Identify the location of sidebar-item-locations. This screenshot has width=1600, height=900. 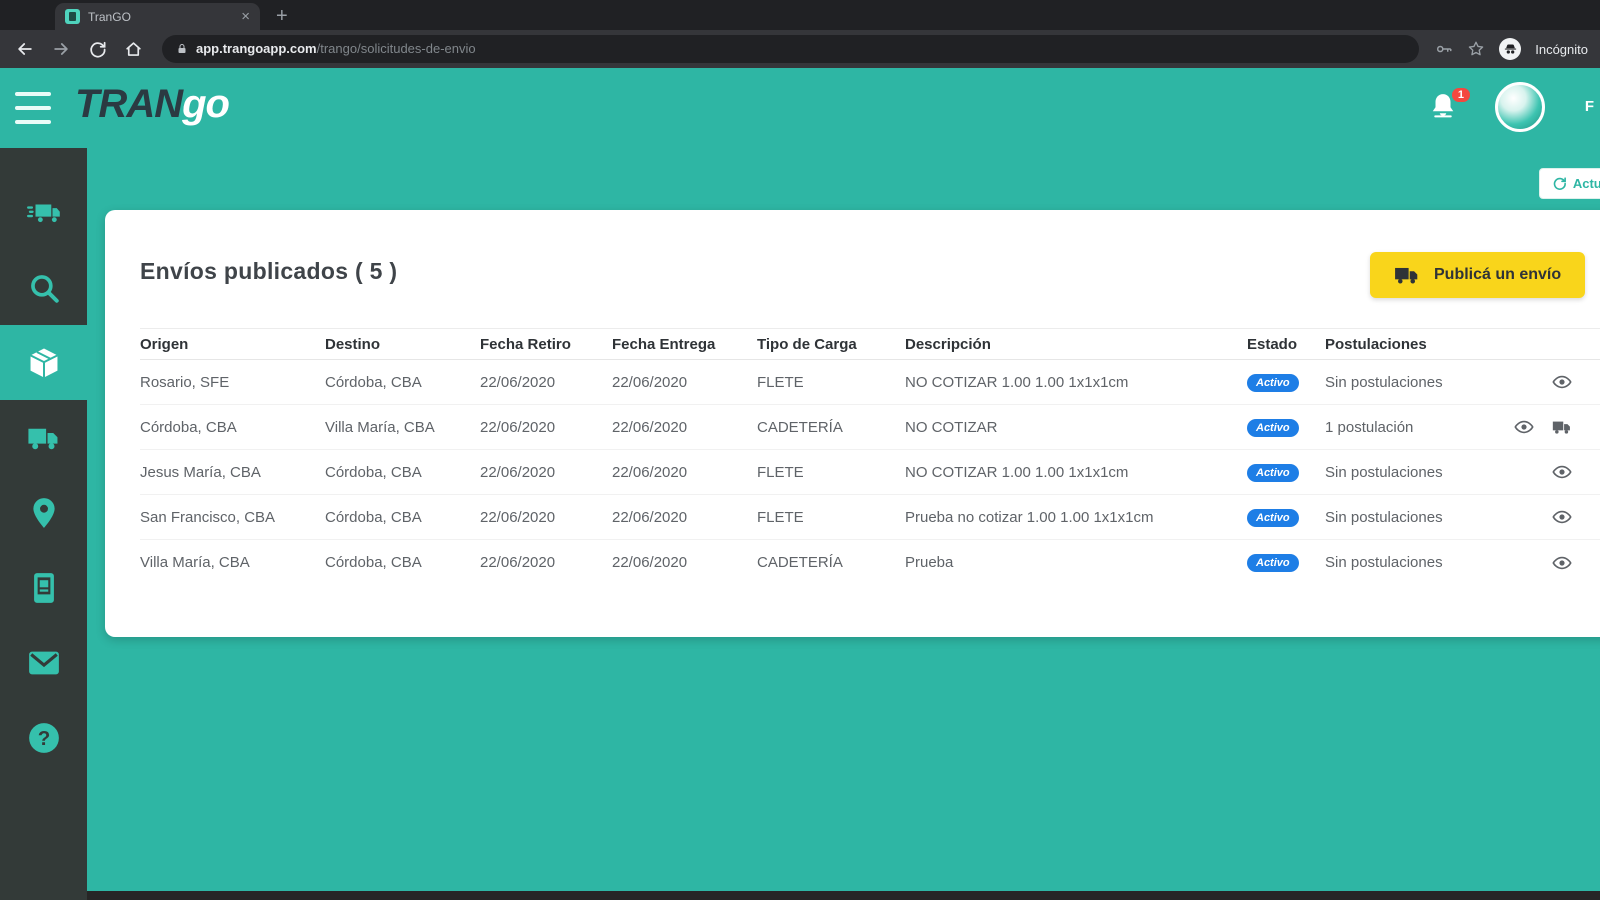
(43, 512).